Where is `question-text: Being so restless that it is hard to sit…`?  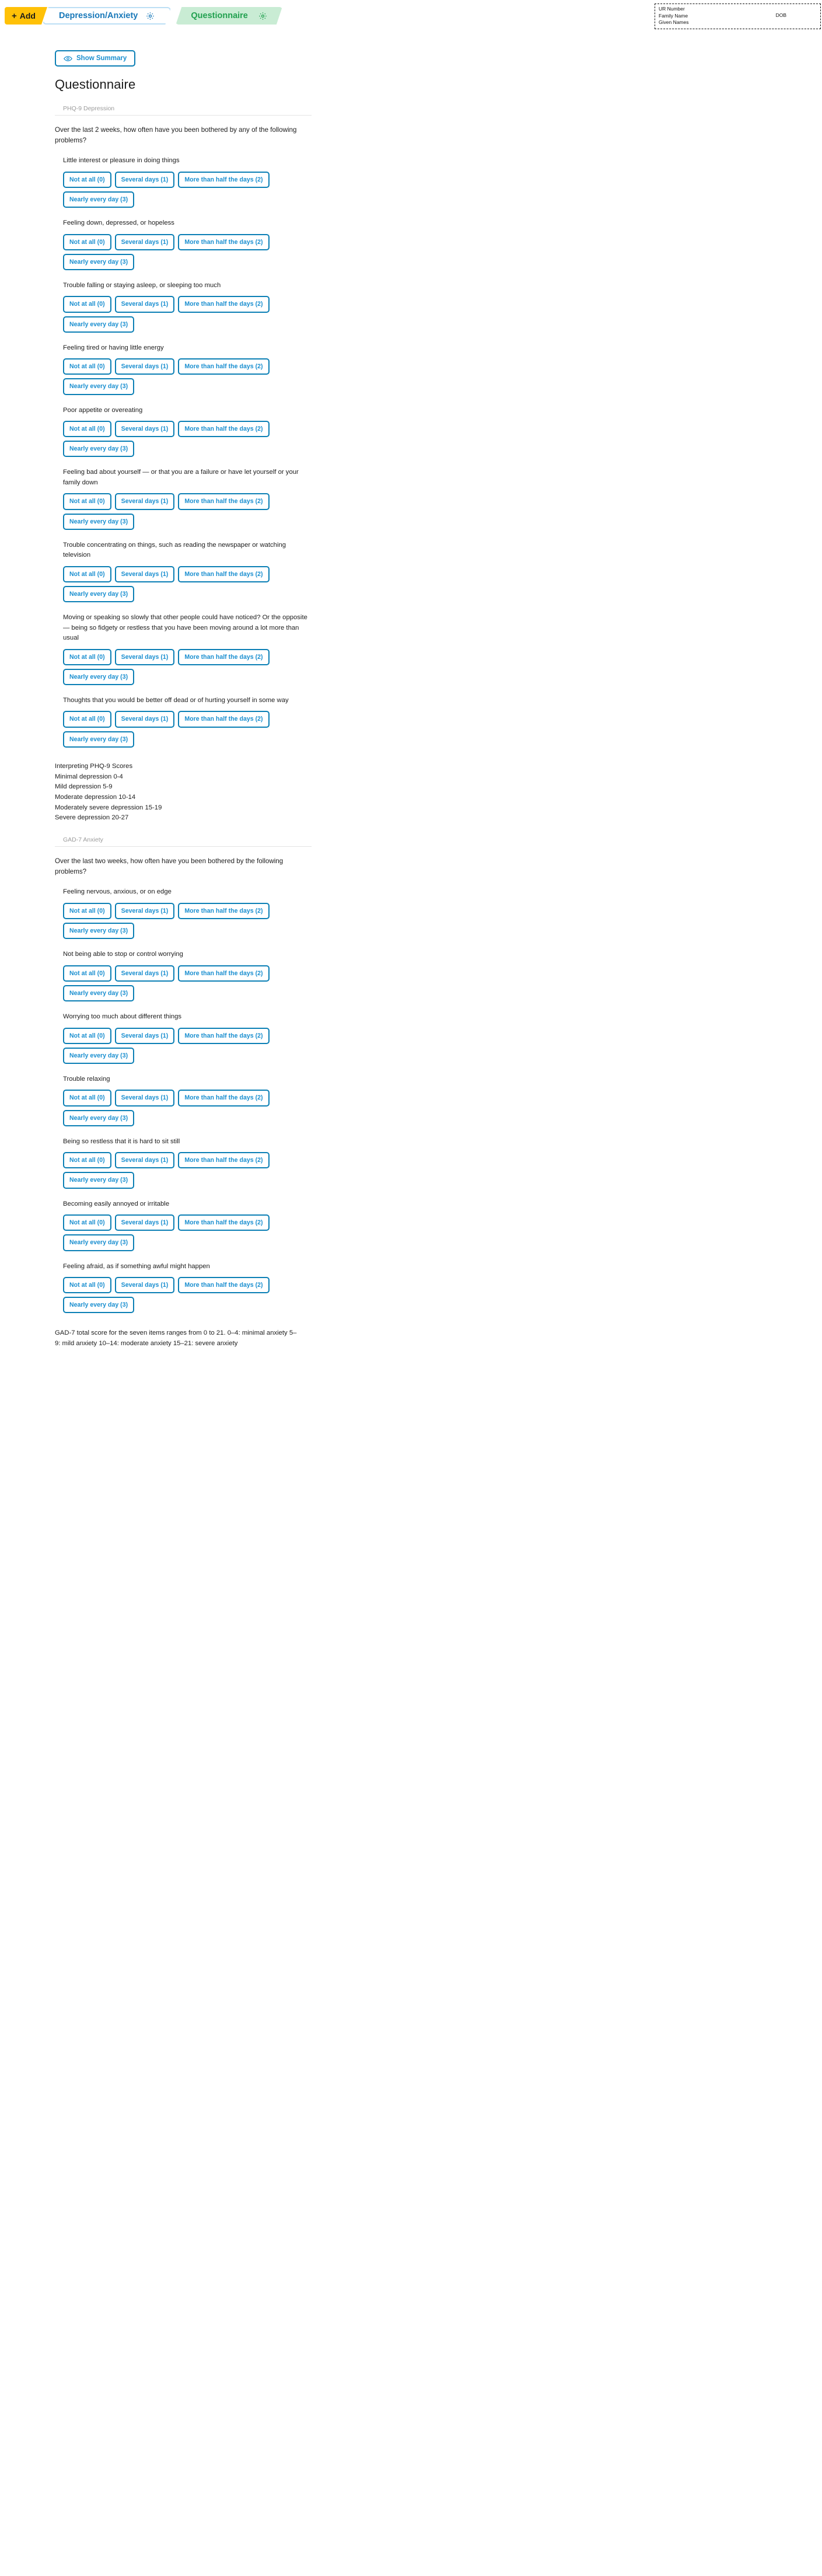 question-text: Being so restless that it is hard to sit… is located at coordinates (121, 1141).